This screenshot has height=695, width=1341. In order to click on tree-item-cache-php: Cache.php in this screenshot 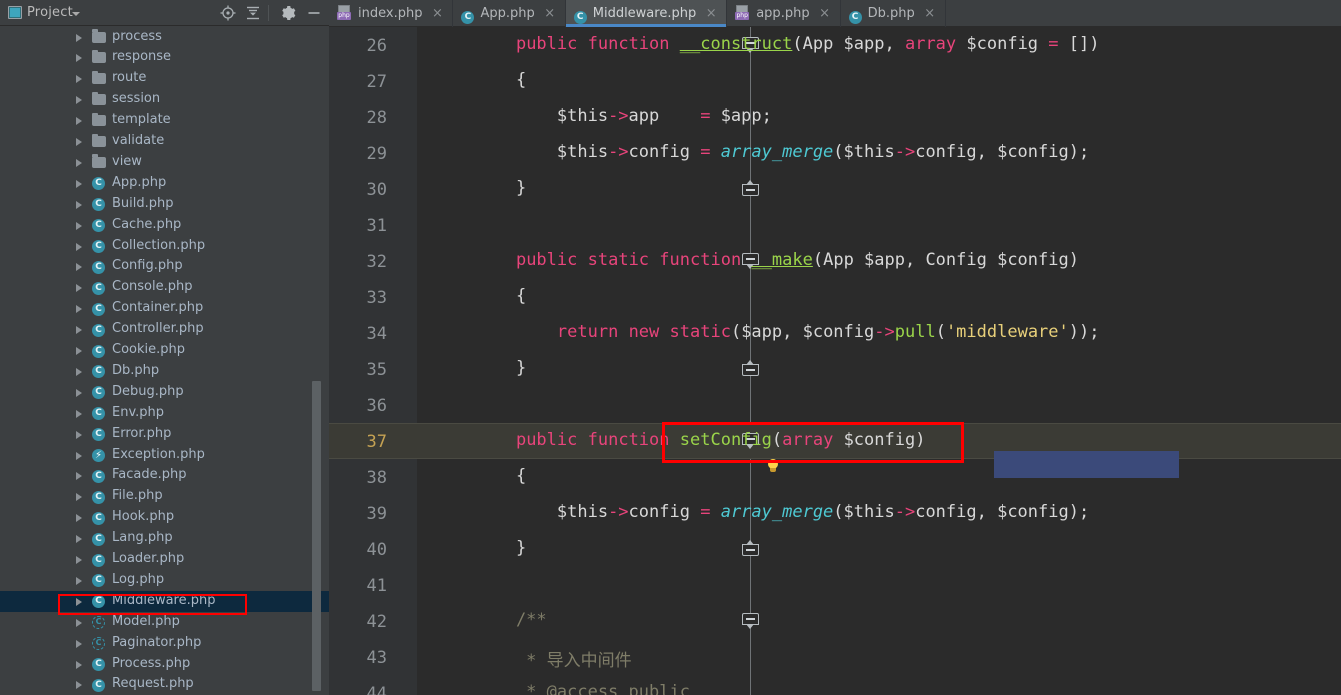, I will do `click(164, 225)`.